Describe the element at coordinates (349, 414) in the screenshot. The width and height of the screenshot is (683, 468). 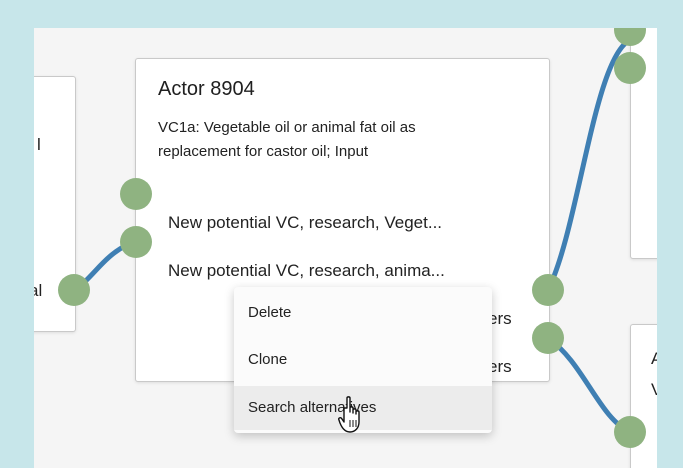
I see `hand-cursor-icon` at that location.